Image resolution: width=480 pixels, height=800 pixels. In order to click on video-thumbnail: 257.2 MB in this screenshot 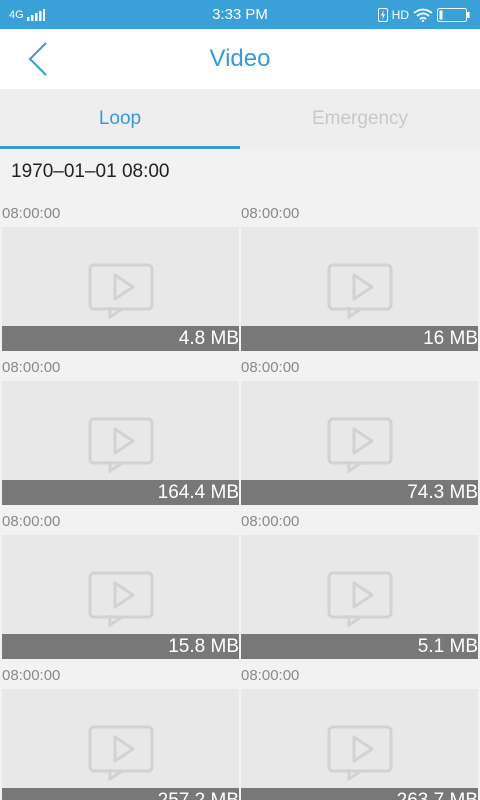, I will do `click(120, 744)`.